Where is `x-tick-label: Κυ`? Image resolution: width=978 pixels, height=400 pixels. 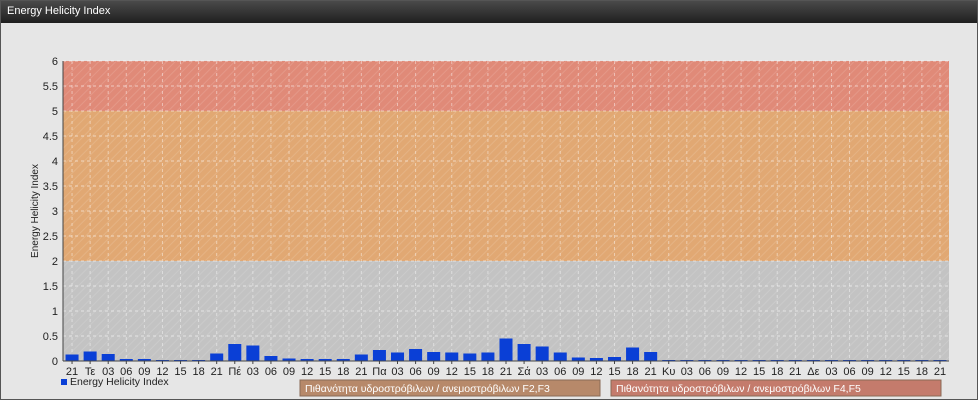
x-tick-label: Κυ is located at coordinates (668, 372).